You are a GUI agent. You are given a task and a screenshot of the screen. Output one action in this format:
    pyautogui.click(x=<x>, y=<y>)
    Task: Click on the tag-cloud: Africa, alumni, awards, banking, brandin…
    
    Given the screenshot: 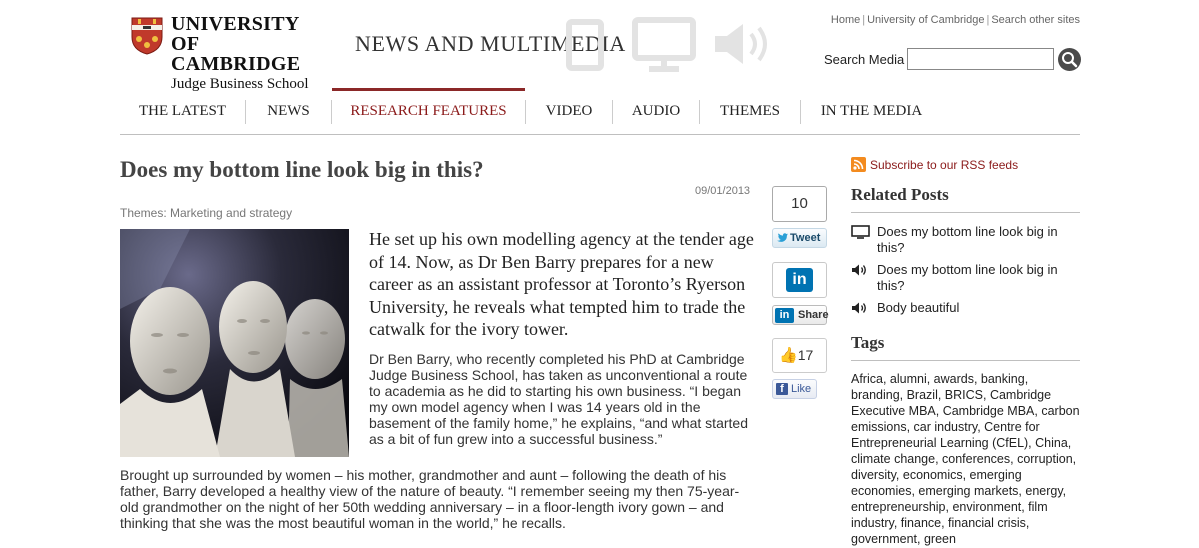 What is the action you would take?
    pyautogui.click(x=965, y=459)
    